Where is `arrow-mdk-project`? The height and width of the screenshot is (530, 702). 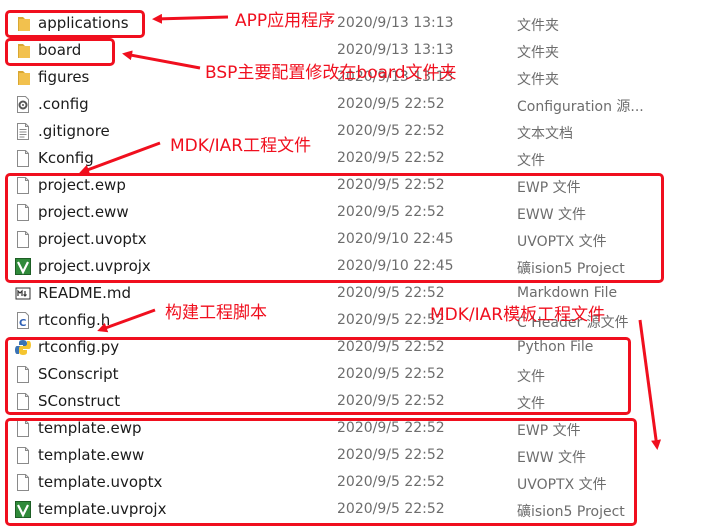 arrow-mdk-project is located at coordinates (120, 158).